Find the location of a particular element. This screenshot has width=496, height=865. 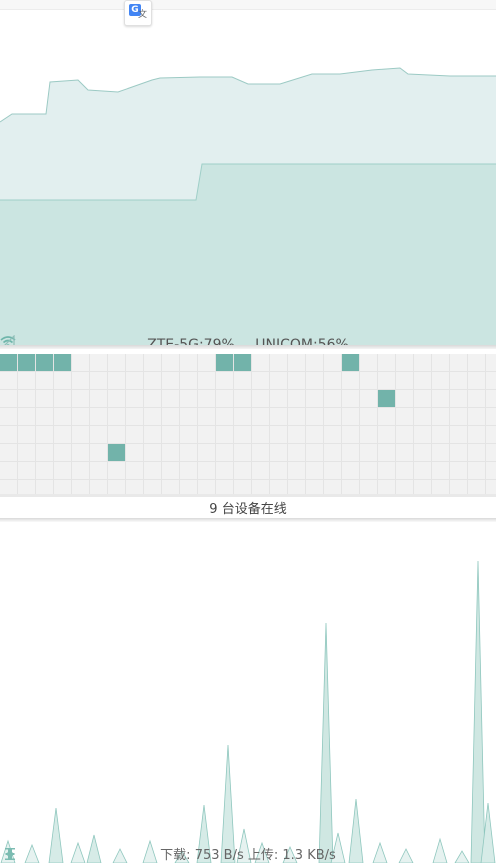

divider is located at coordinates (248, 347).